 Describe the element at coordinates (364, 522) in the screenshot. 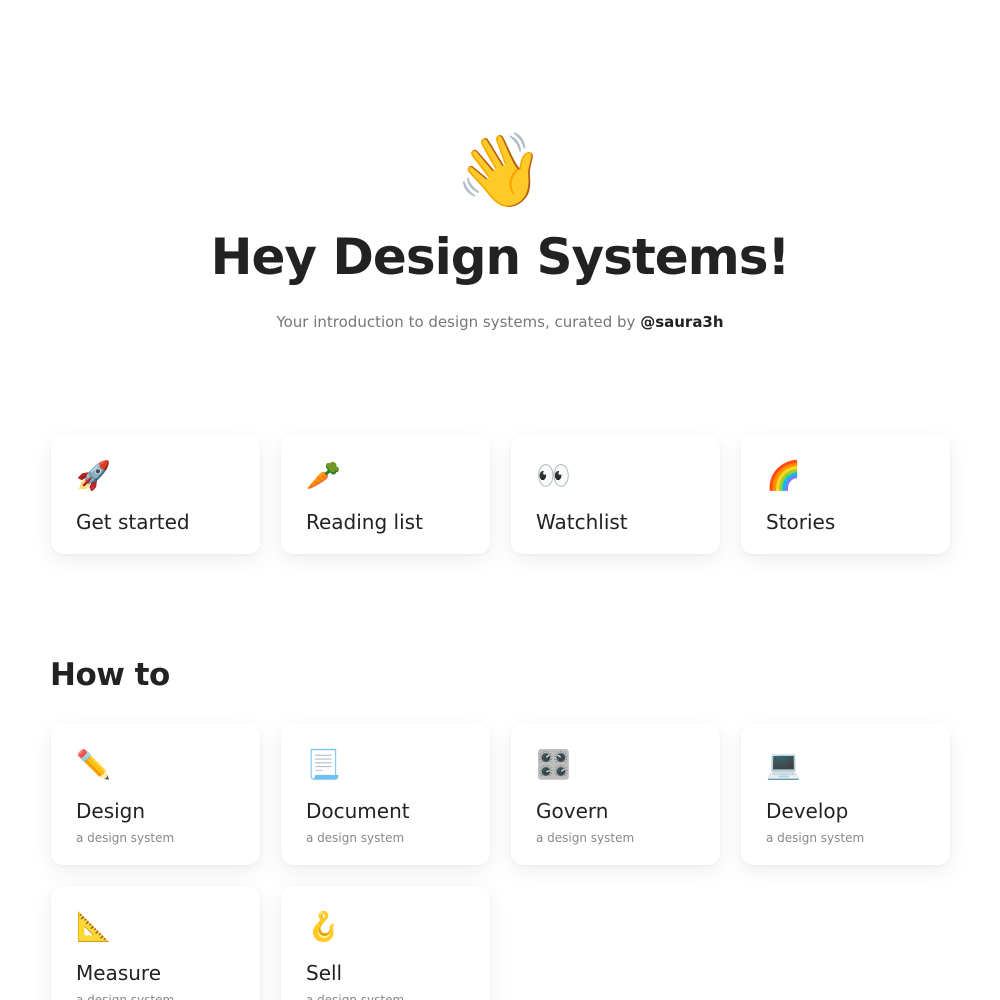

I see `card-title: Reading list` at that location.